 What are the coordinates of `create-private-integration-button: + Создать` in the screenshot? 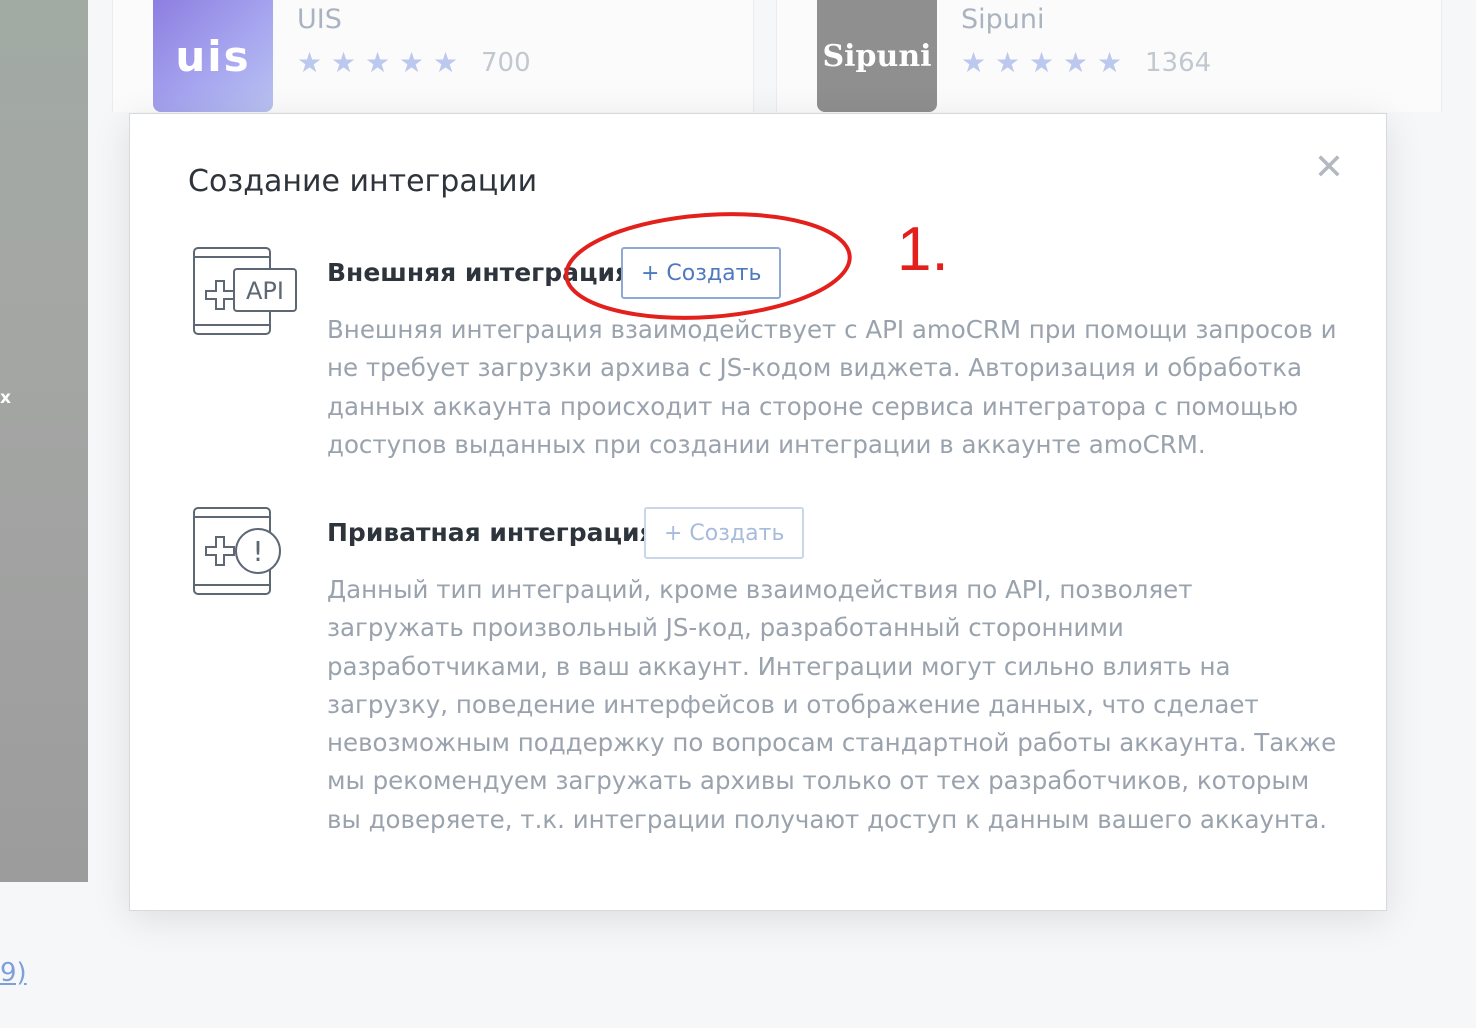 It's located at (724, 533).